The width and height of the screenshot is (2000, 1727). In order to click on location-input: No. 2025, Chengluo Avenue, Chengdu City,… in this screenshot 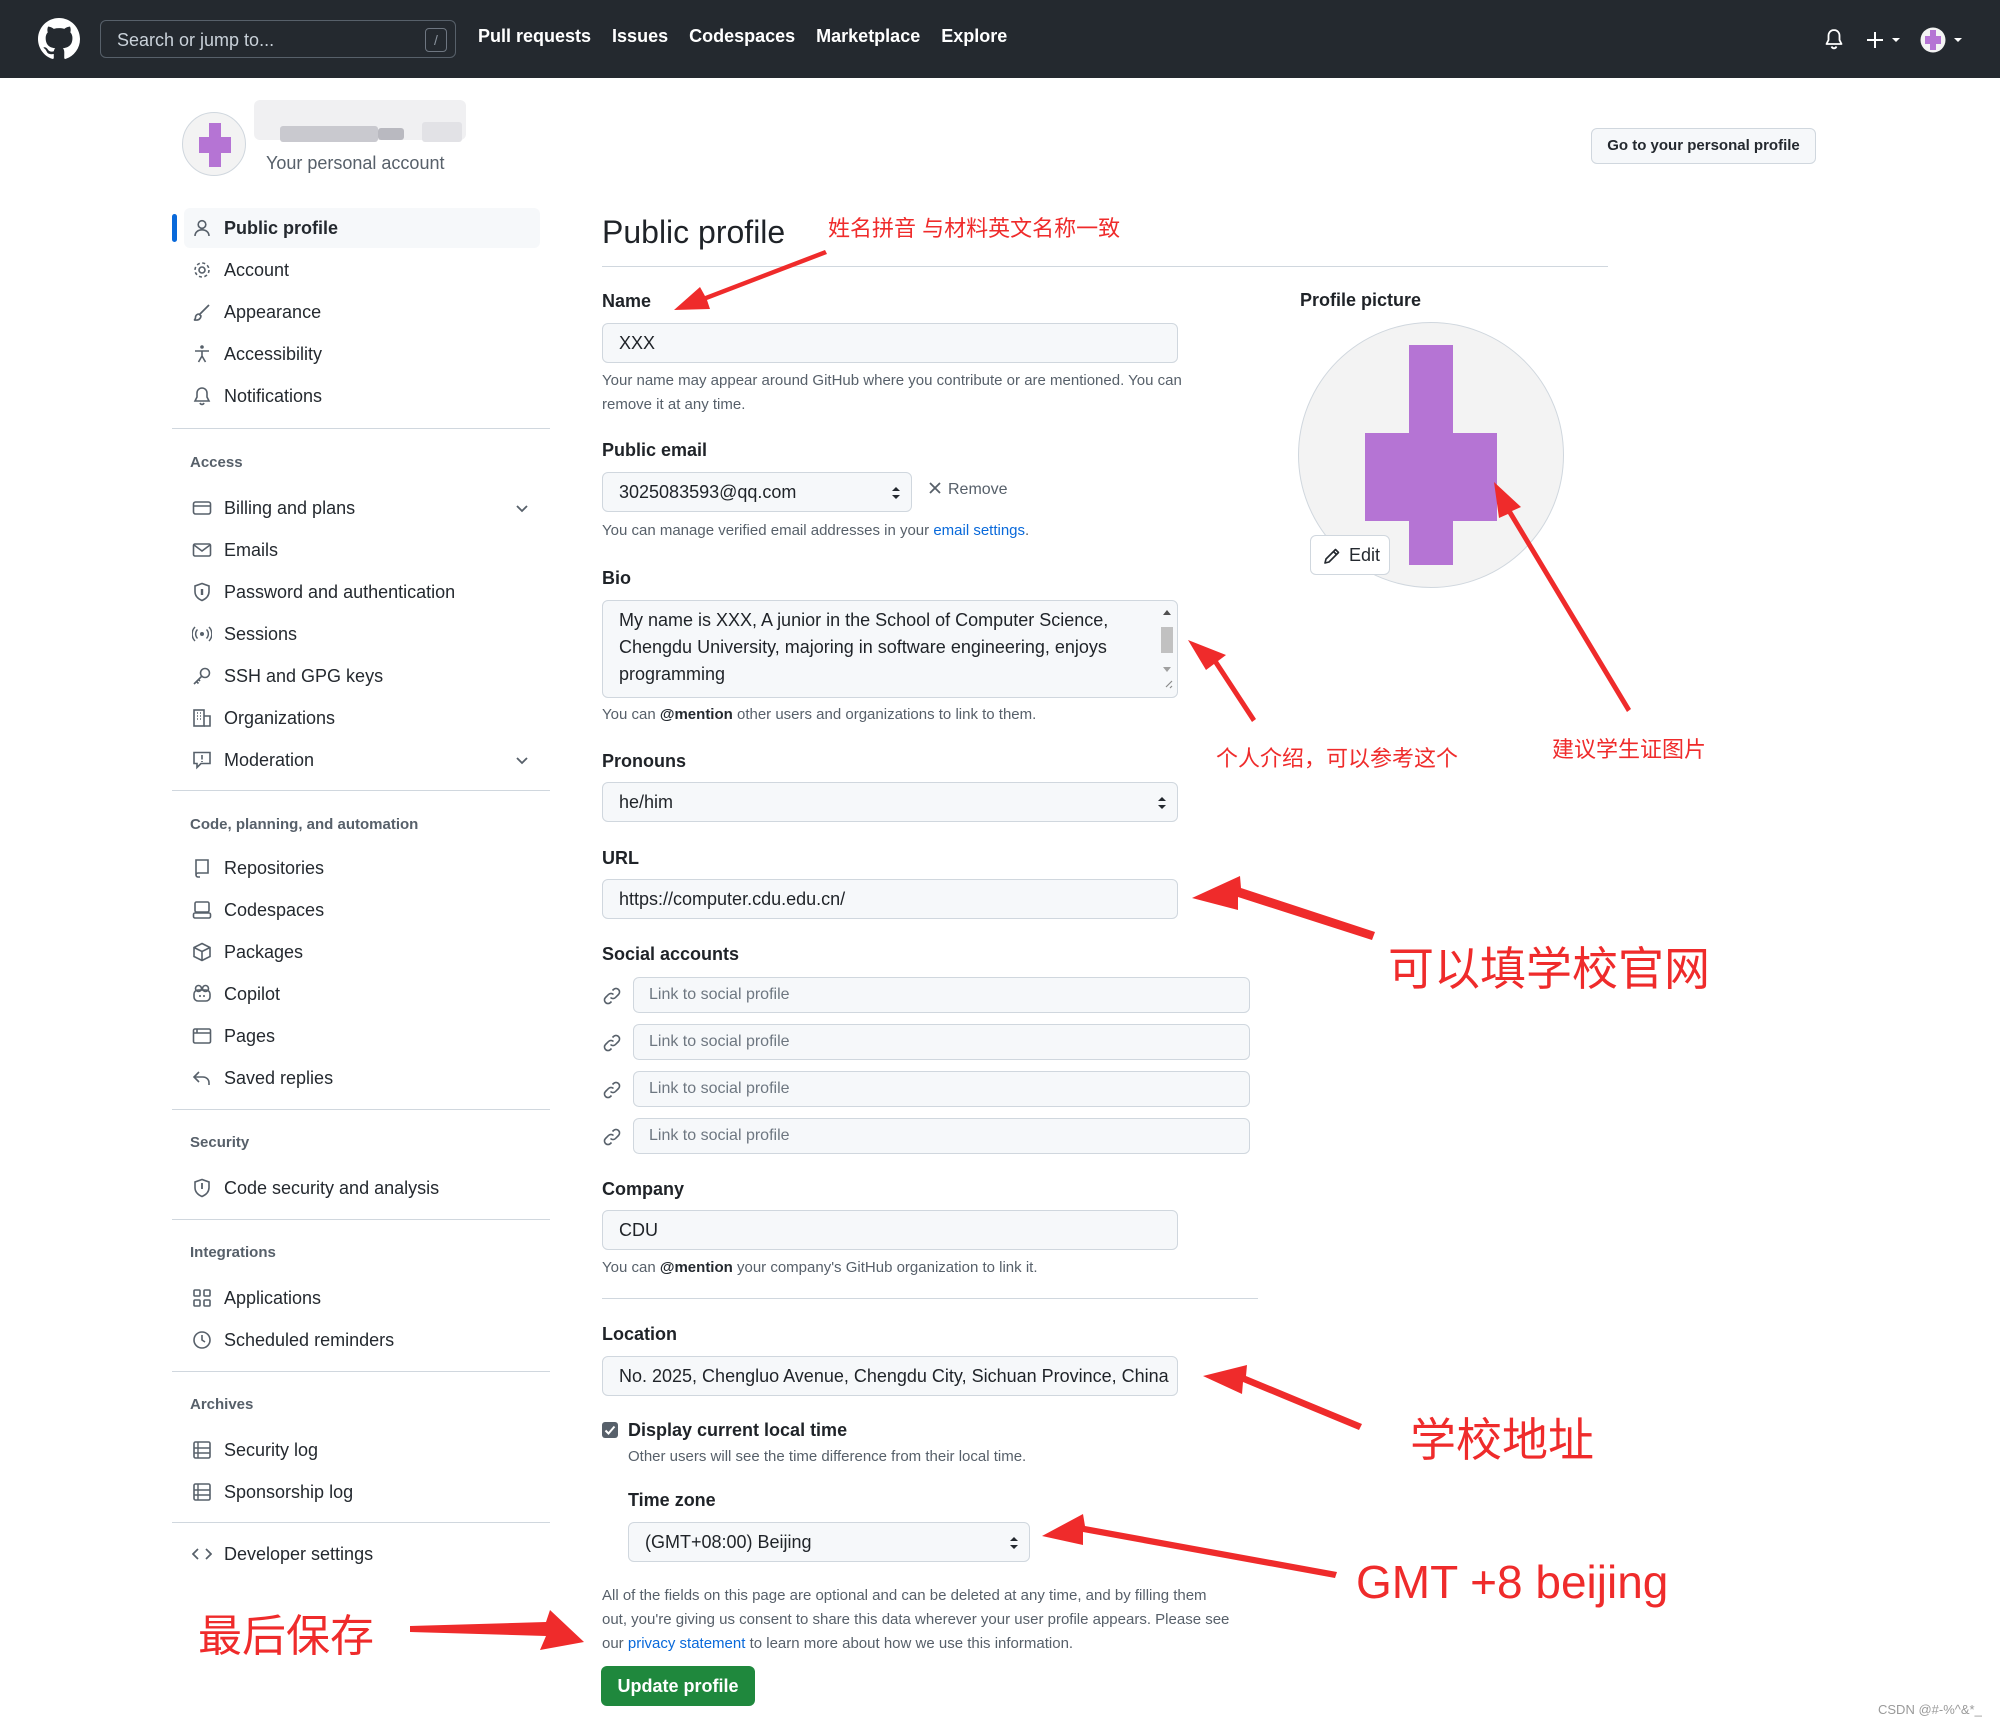, I will do `click(890, 1376)`.